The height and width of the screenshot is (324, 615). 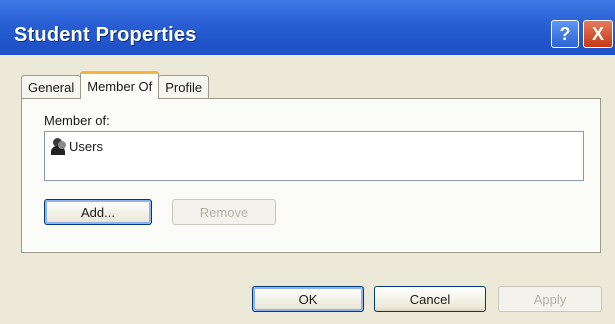 What do you see at coordinates (77, 120) in the screenshot?
I see `member-of-label: Member of:` at bounding box center [77, 120].